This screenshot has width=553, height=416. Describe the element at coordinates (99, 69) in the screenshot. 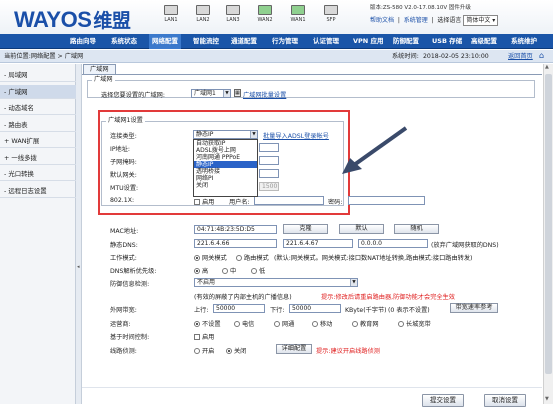

I see `tab-wan: 广域网` at that location.